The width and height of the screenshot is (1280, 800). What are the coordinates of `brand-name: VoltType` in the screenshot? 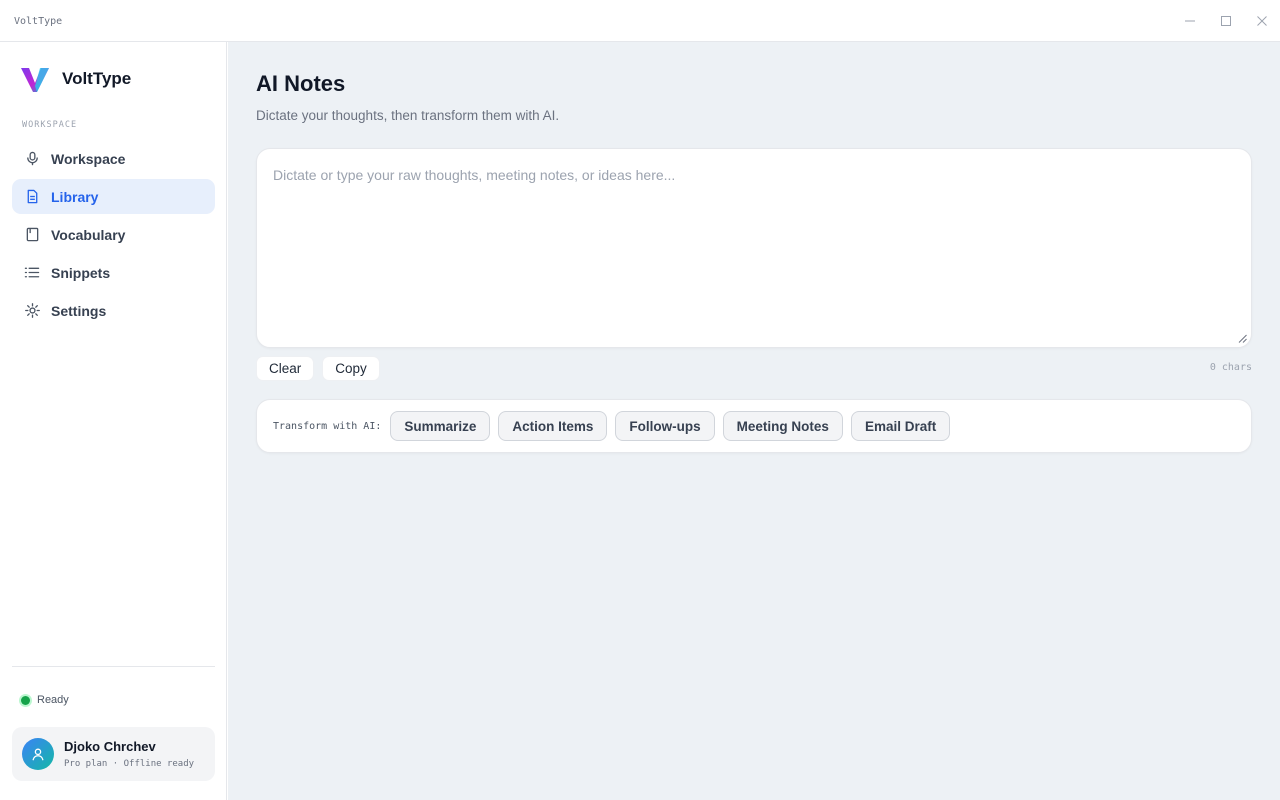 It's located at (97, 78).